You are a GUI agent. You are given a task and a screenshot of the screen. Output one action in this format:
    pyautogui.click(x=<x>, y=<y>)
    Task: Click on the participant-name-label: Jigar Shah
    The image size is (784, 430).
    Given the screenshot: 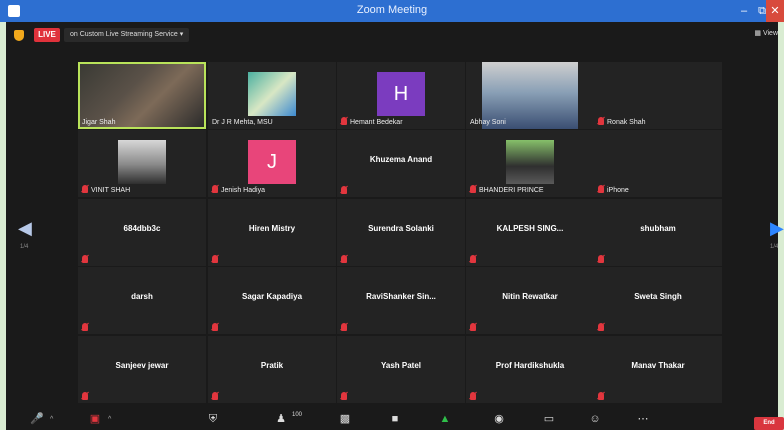 What is the action you would take?
    pyautogui.click(x=98, y=122)
    